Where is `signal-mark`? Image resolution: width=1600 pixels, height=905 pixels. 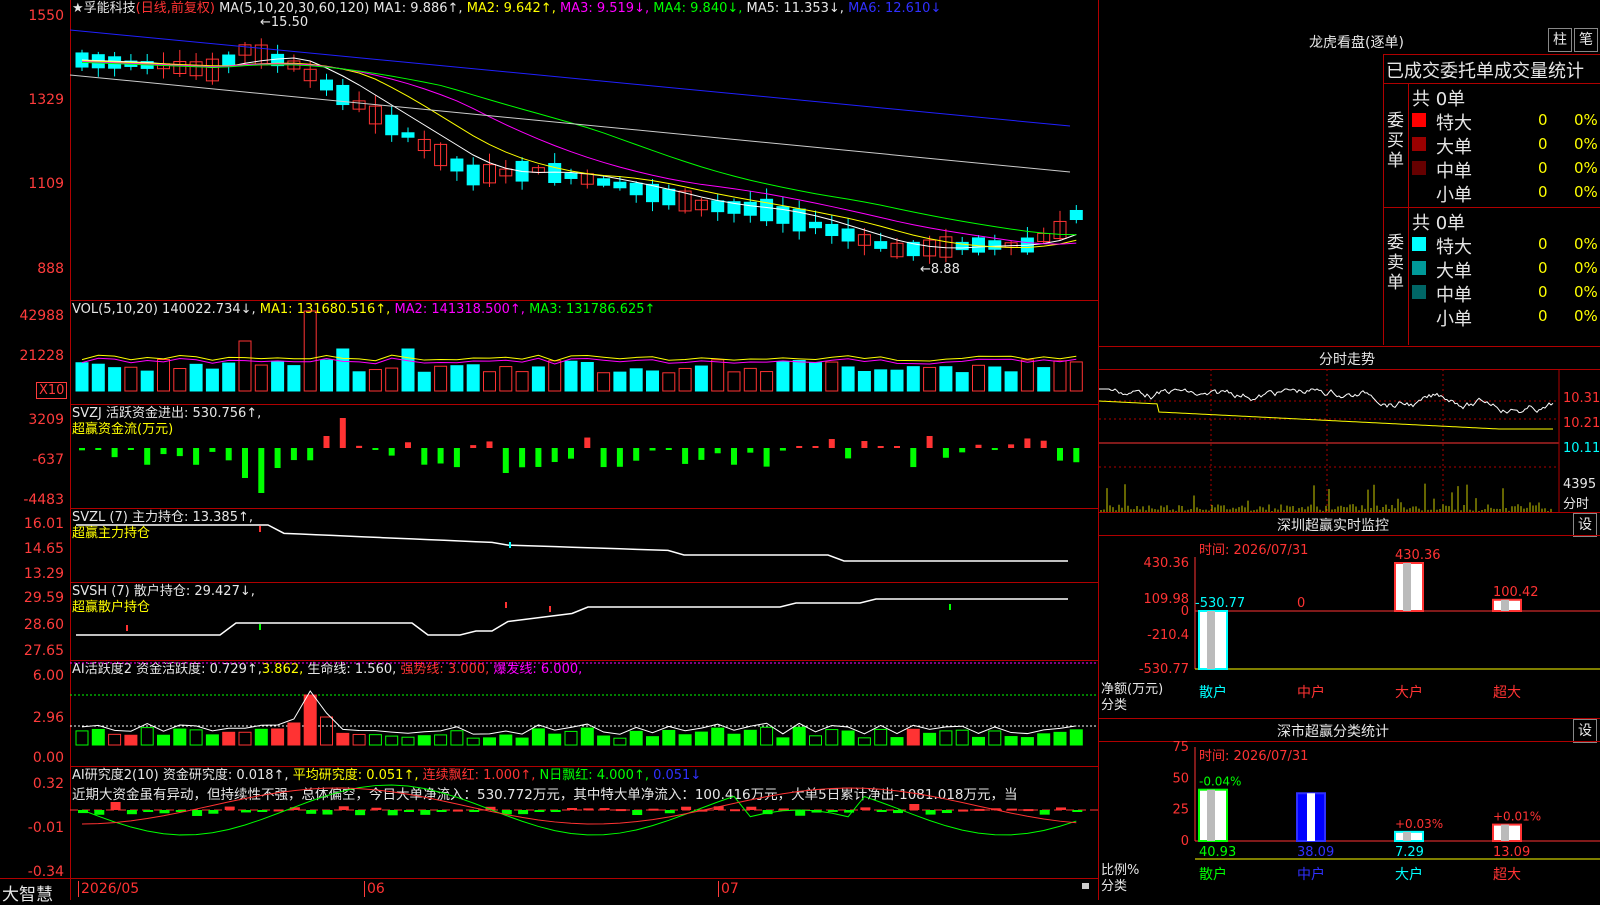
signal-mark is located at coordinates (510, 545).